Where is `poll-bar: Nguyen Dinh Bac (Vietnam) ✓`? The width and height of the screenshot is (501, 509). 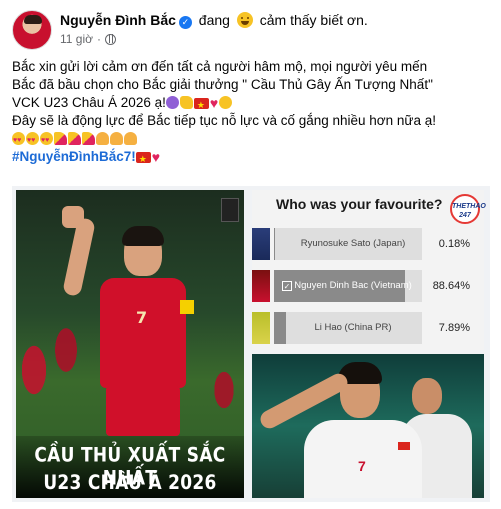
poll-bar: Nguyen Dinh Bac (Vietnam) ✓ is located at coordinates (348, 286).